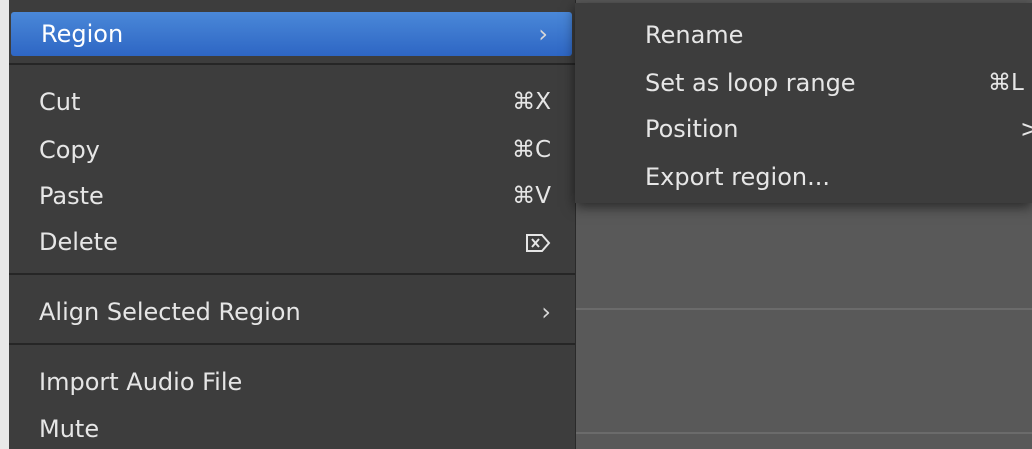  I want to click on menu-item-cut: Cut ⌘X, so click(292, 102).